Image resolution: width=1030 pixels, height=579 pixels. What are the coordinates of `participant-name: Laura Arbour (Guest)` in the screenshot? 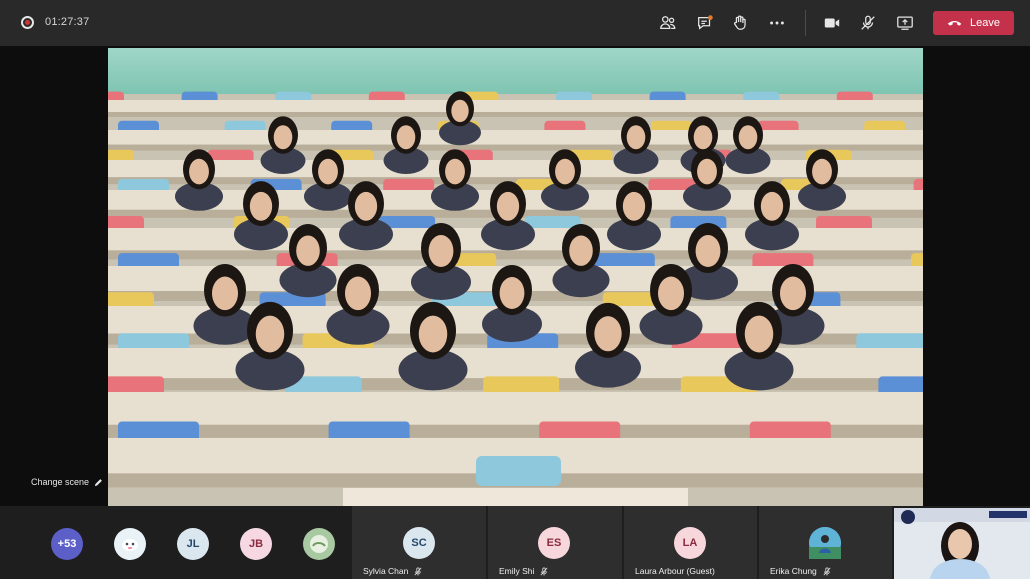 It's located at (675, 571).